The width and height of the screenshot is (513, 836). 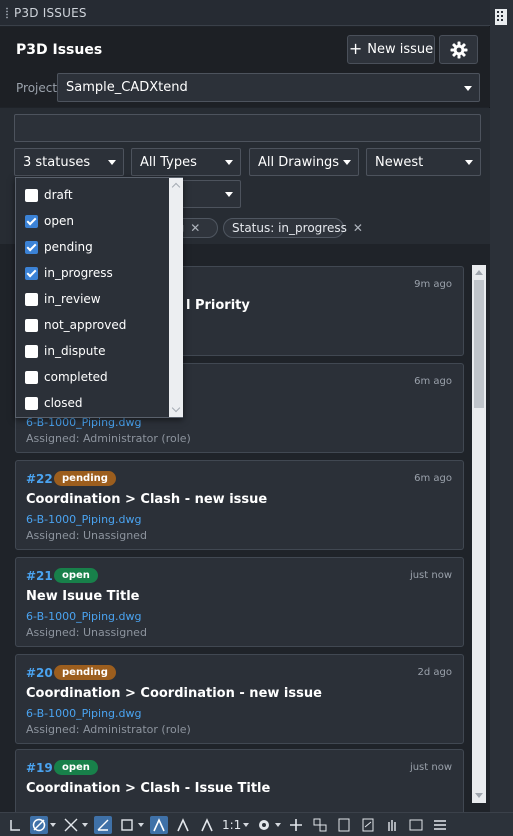 I want to click on list-scrollbar, so click(x=479, y=534).